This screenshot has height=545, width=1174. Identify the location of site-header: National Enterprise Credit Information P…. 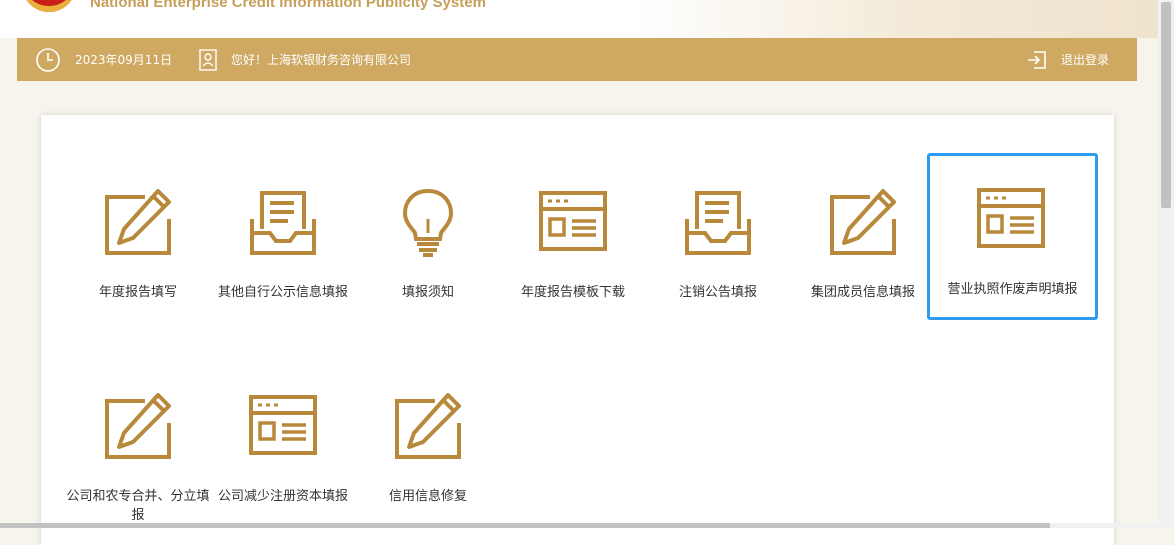
(579, 19).